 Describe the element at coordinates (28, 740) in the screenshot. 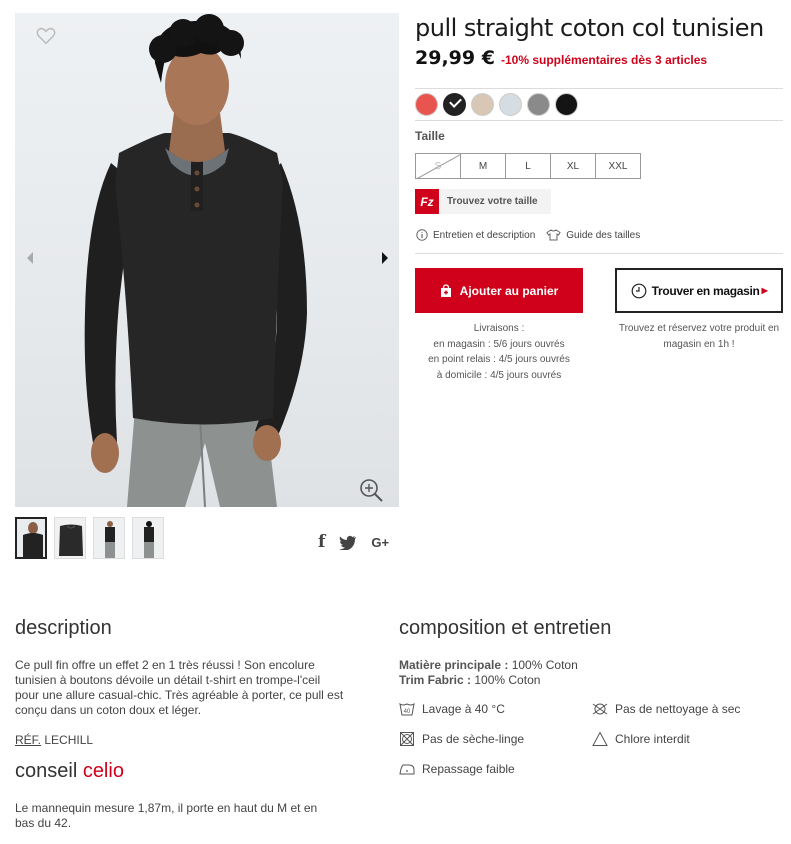

I see `reference-label: RÉF.` at that location.